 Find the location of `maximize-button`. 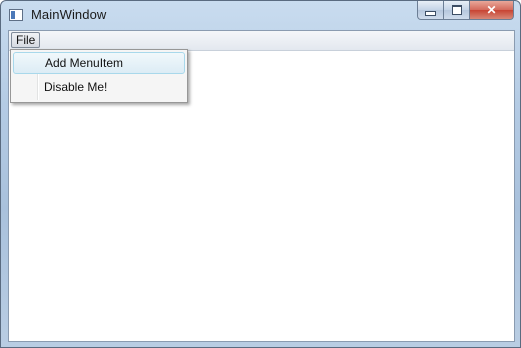

maximize-button is located at coordinates (457, 10).